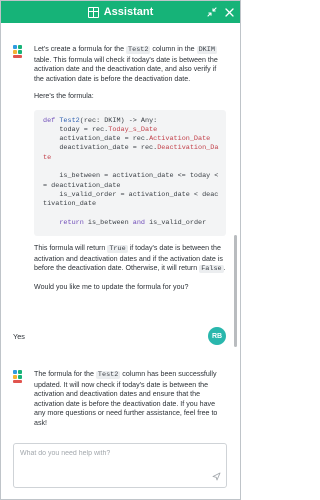  What do you see at coordinates (235, 291) in the screenshot?
I see `scrollbar-thumb` at bounding box center [235, 291].